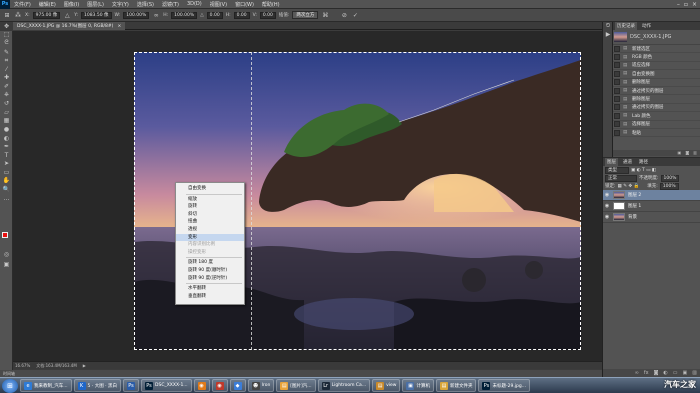 The image size is (700, 393). I want to click on taskbar-item: ▣ 计算机, so click(418, 385).